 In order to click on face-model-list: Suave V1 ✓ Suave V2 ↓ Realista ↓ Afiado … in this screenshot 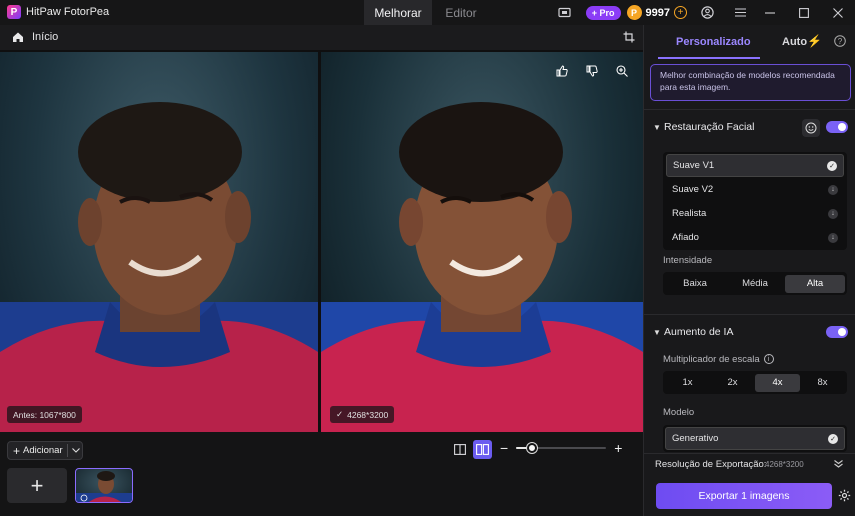, I will do `click(755, 201)`.